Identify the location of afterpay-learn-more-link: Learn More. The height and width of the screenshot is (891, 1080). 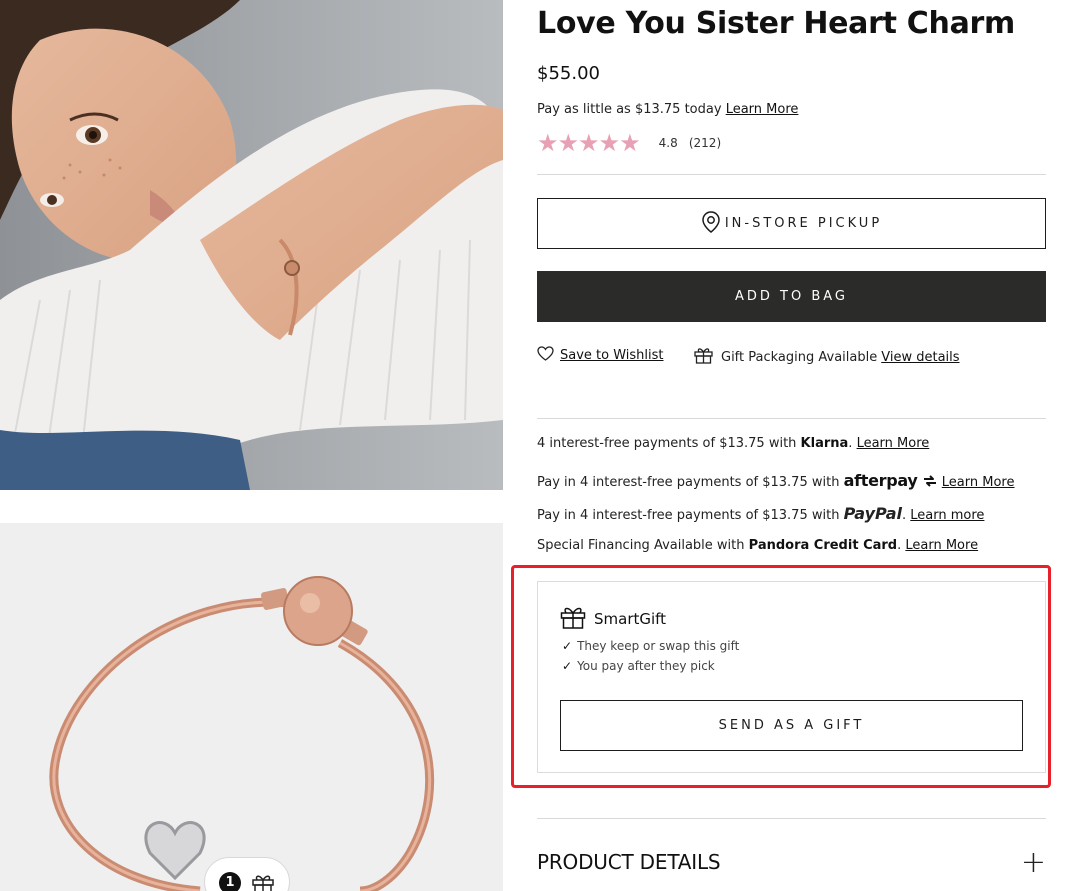
(978, 482).